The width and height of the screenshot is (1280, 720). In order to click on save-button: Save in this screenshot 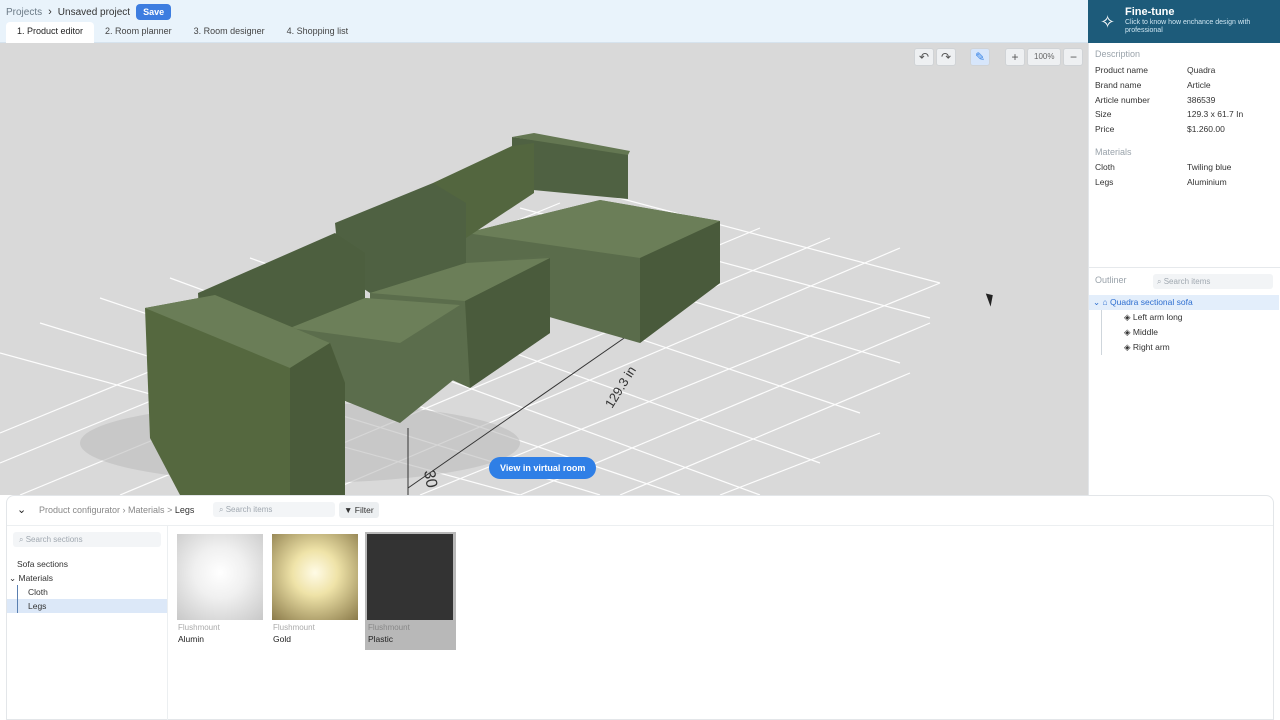, I will do `click(154, 12)`.